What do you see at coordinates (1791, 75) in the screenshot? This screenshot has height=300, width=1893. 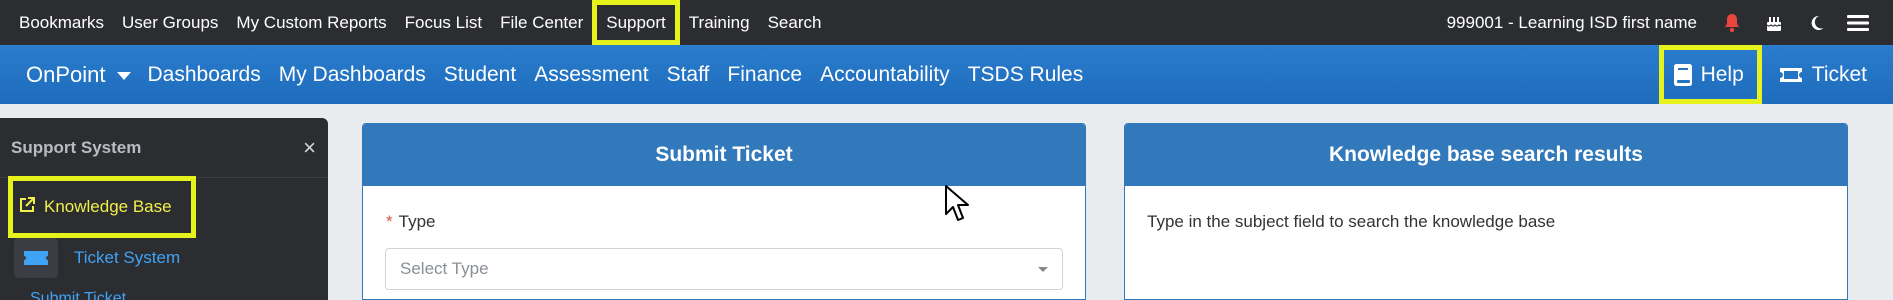 I see `ticket-icon` at bounding box center [1791, 75].